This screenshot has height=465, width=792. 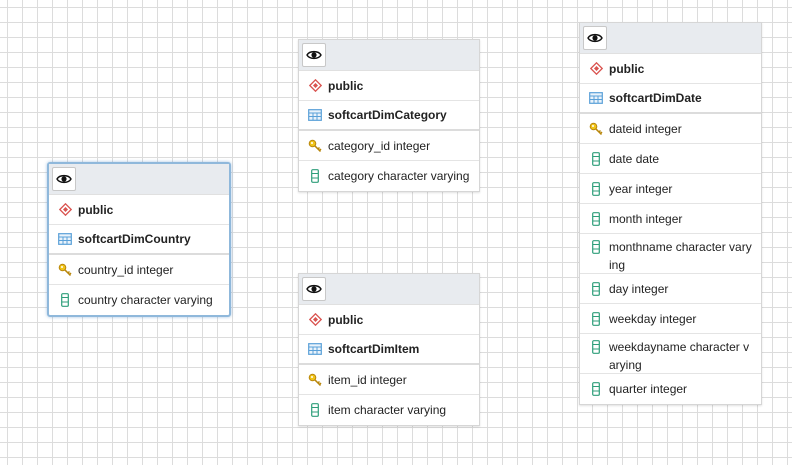 I want to click on column-row: country character varying, so click(x=139, y=300).